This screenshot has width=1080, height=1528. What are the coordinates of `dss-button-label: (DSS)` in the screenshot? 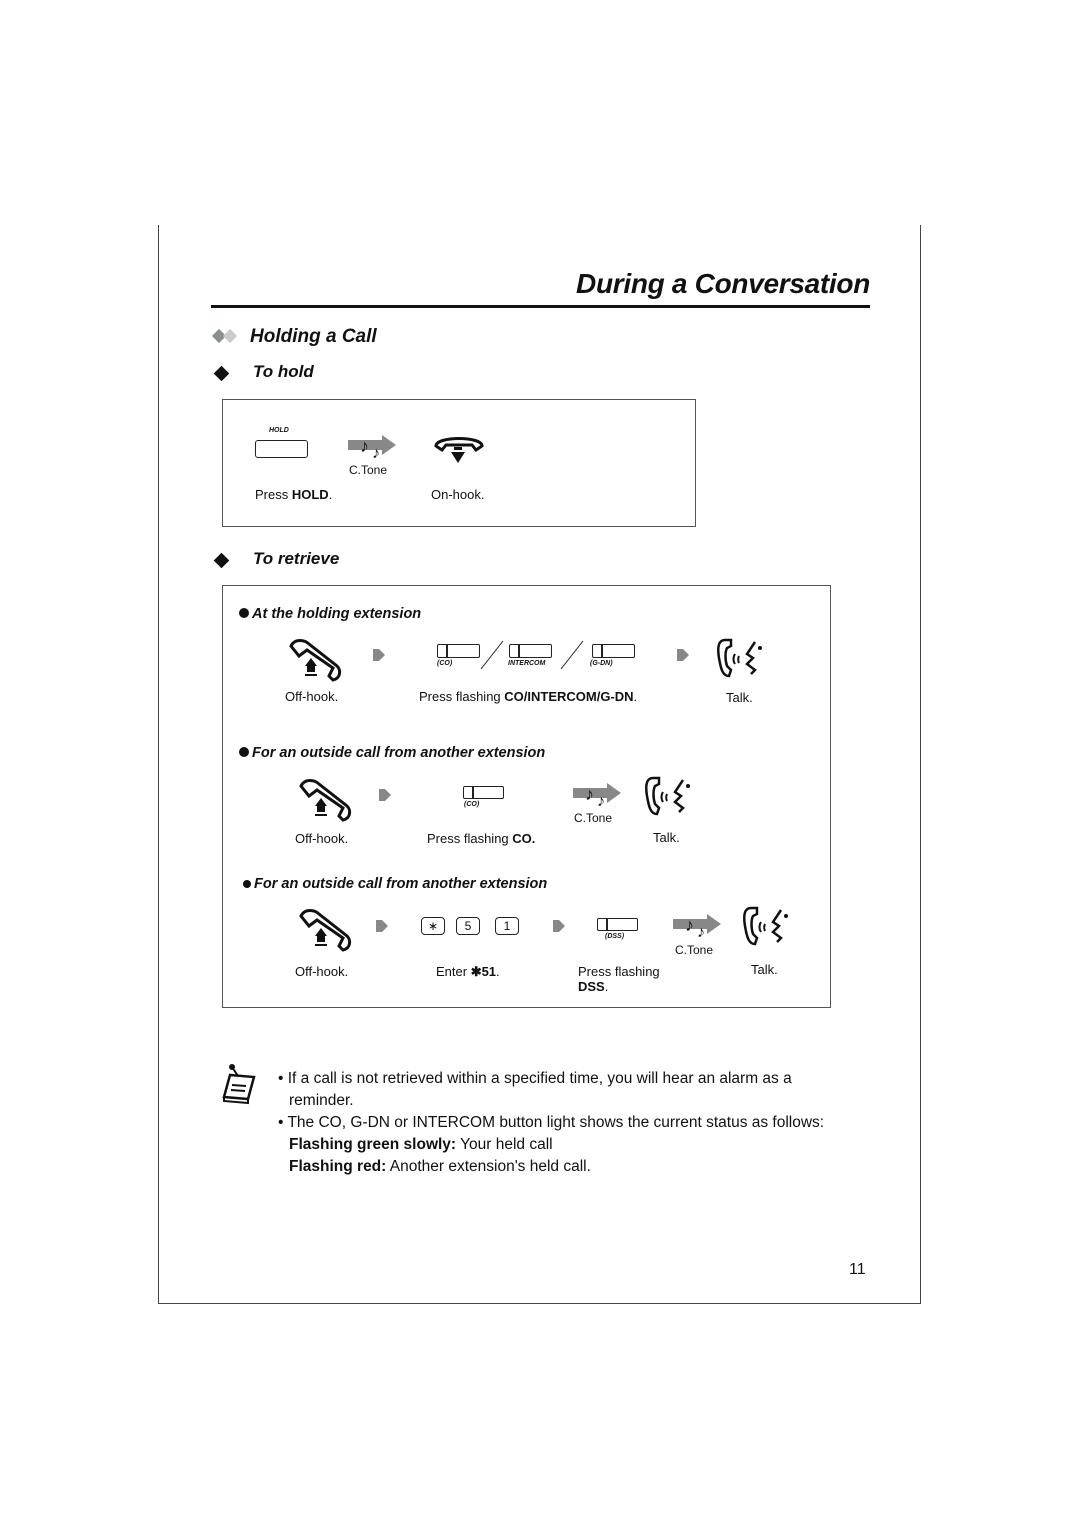 It's located at (615, 936).